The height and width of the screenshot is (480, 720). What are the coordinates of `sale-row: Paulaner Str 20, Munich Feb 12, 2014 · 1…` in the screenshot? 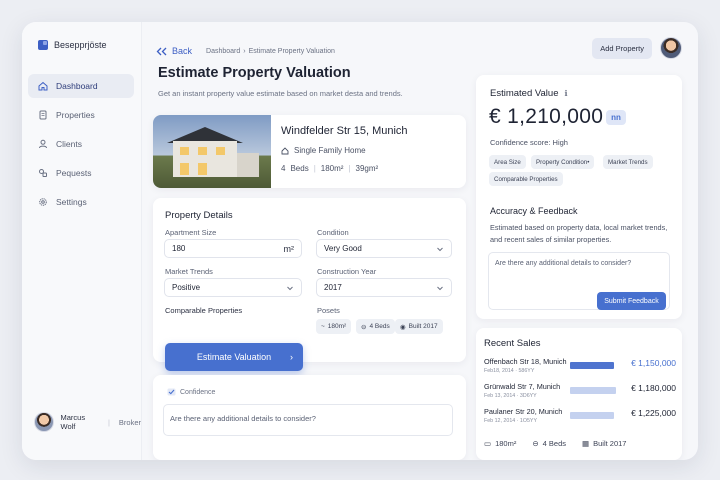 It's located at (581, 418).